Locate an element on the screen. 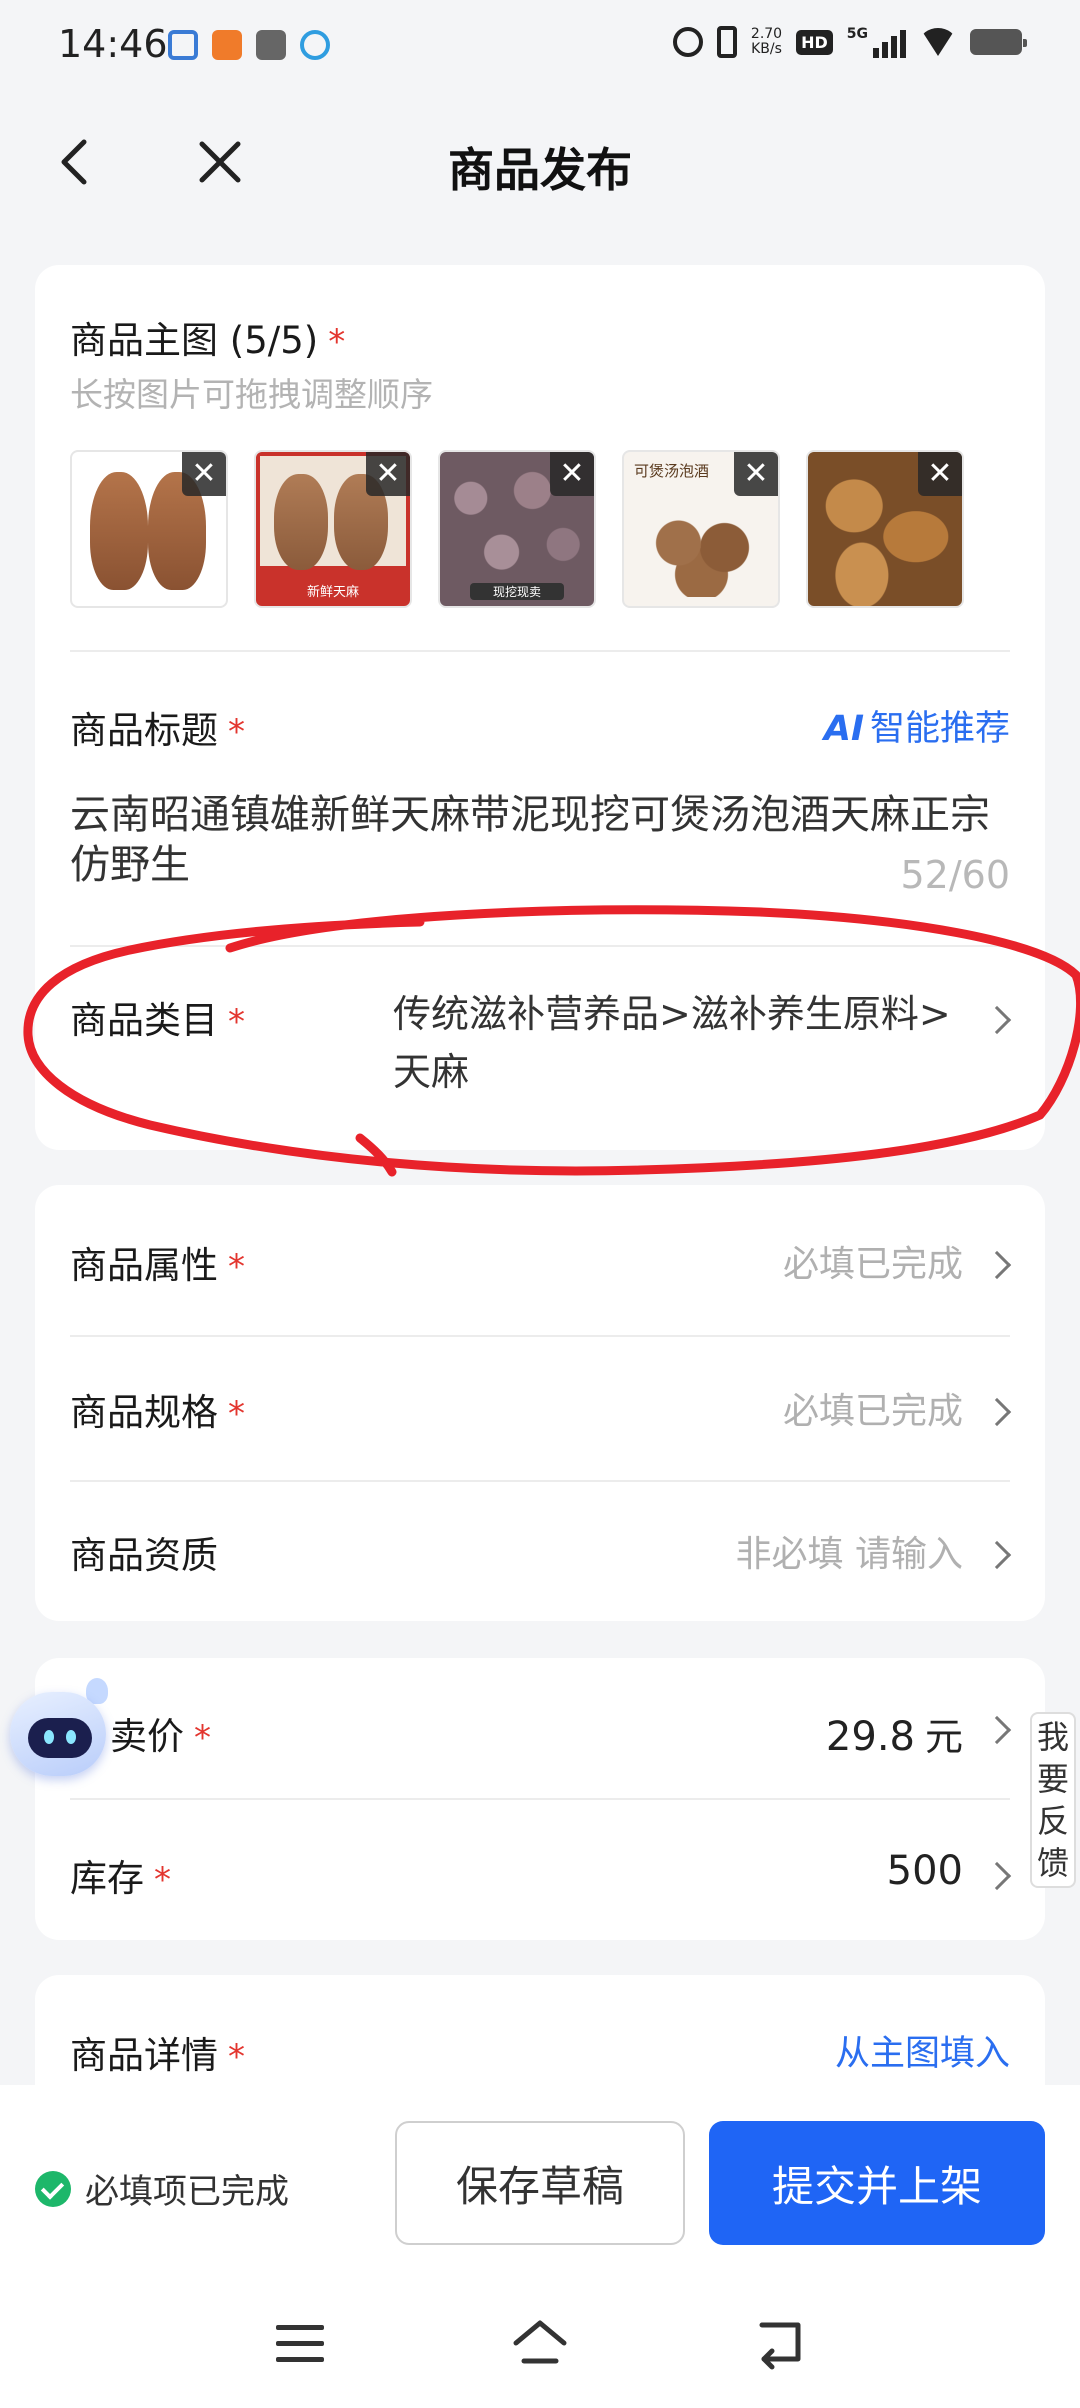 The height and width of the screenshot is (2408, 1080). product-title-input: 云南昭通镇雄新鲜天麻带泥现挖可煲汤泡酒天麻正宗仿野生 is located at coordinates (540, 840).